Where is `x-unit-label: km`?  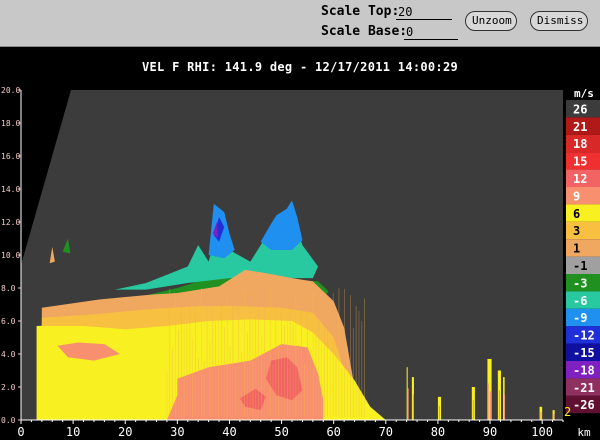 x-unit-label: km is located at coordinates (584, 432).